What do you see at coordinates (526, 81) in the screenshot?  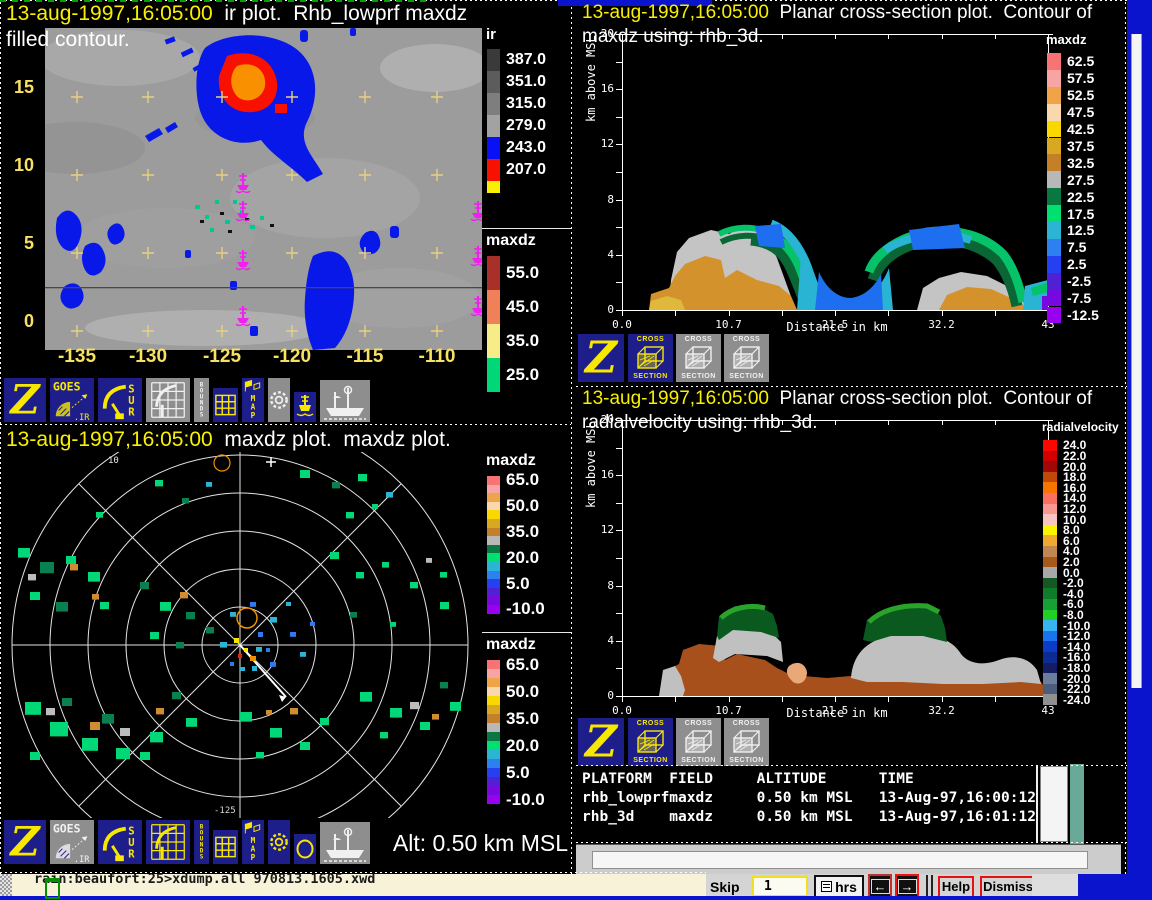 I see `colorbar-value: 351.0` at bounding box center [526, 81].